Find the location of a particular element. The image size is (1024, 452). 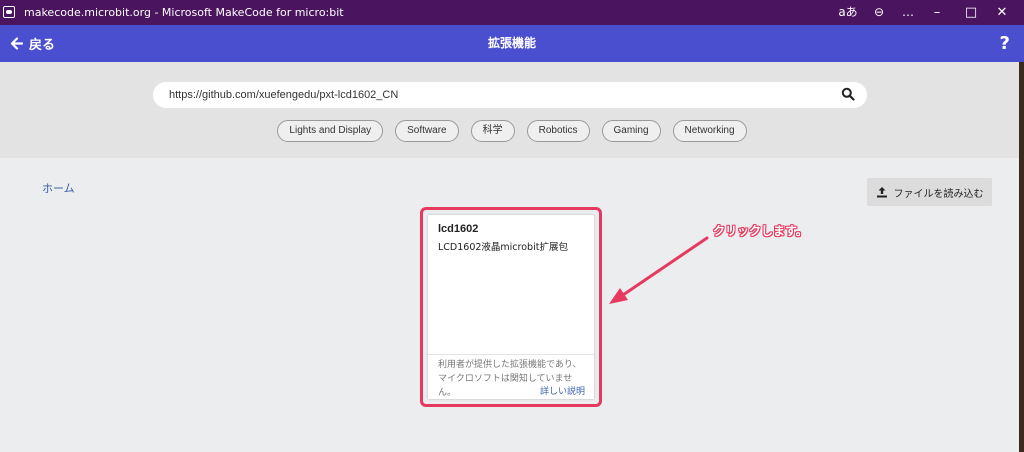

annotation-text: クリックします。 is located at coordinates (760, 231).